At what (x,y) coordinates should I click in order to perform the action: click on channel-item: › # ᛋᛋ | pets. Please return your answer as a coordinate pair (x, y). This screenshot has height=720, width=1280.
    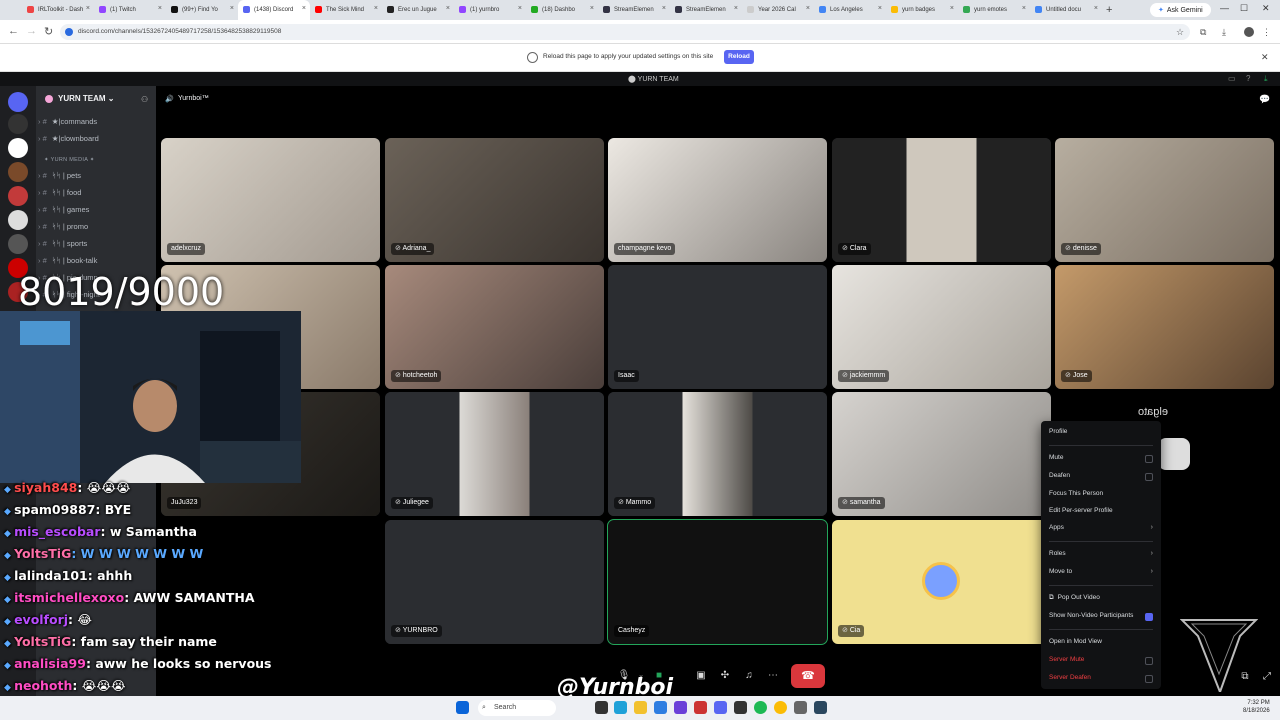
    Looking at the image, I should click on (59, 177).